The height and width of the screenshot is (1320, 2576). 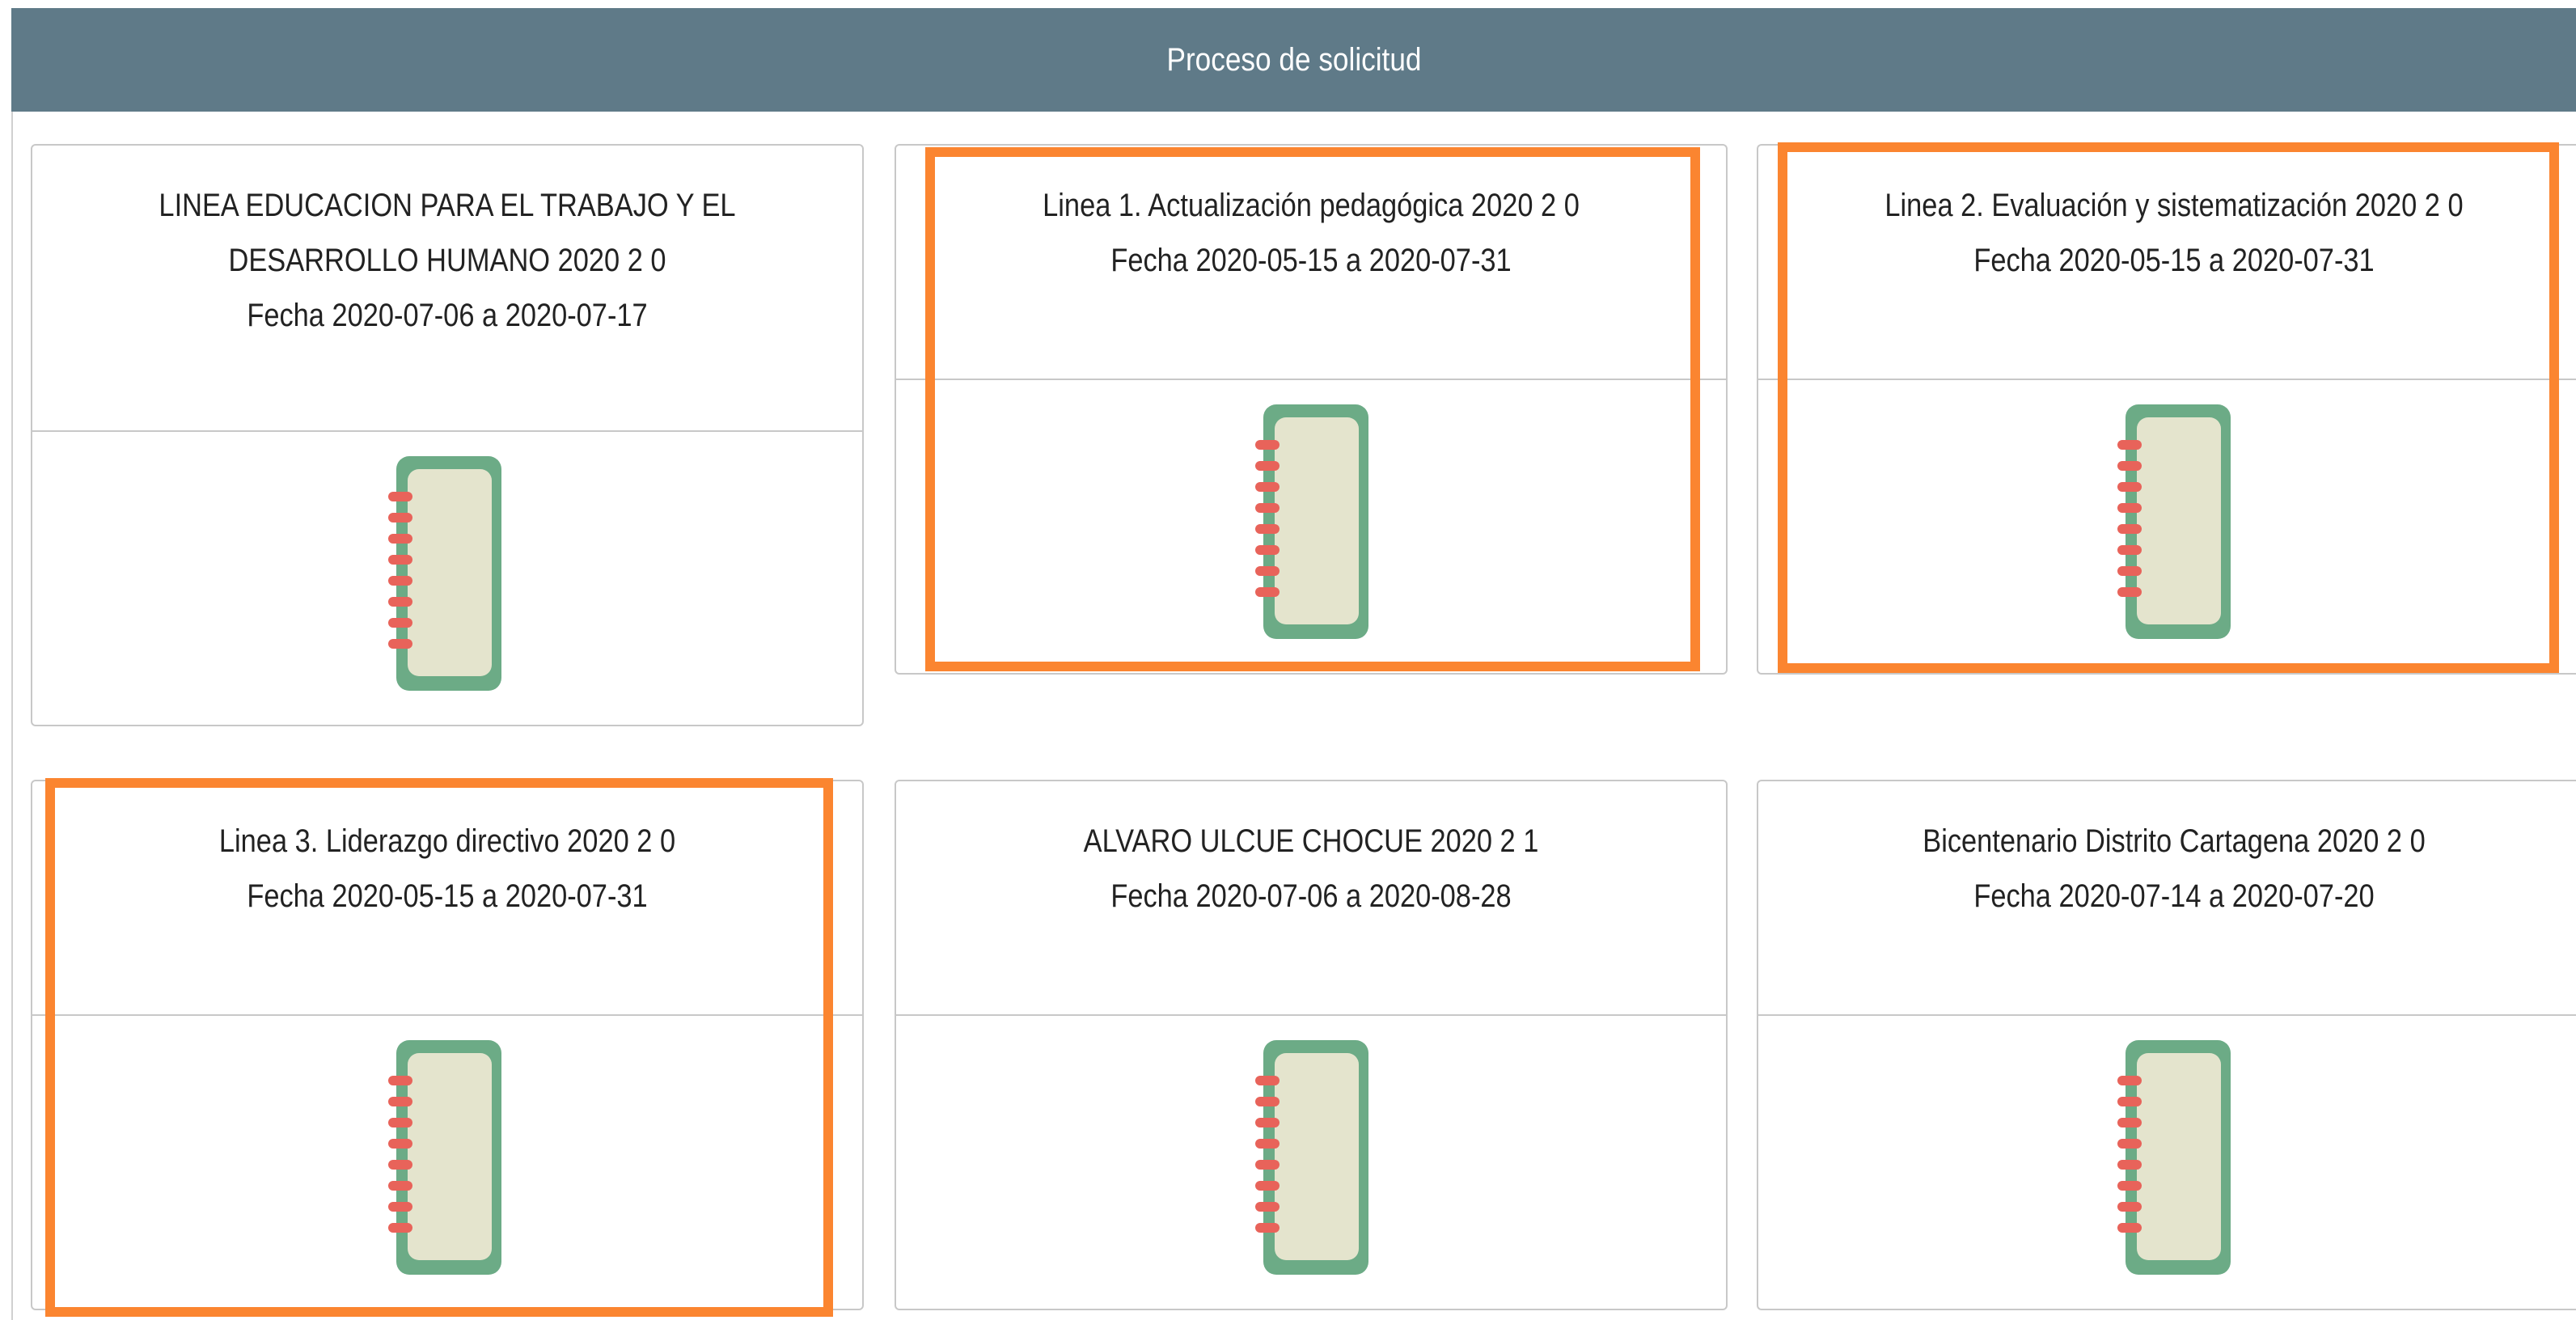 What do you see at coordinates (12, 716) in the screenshot?
I see `content-left-border` at bounding box center [12, 716].